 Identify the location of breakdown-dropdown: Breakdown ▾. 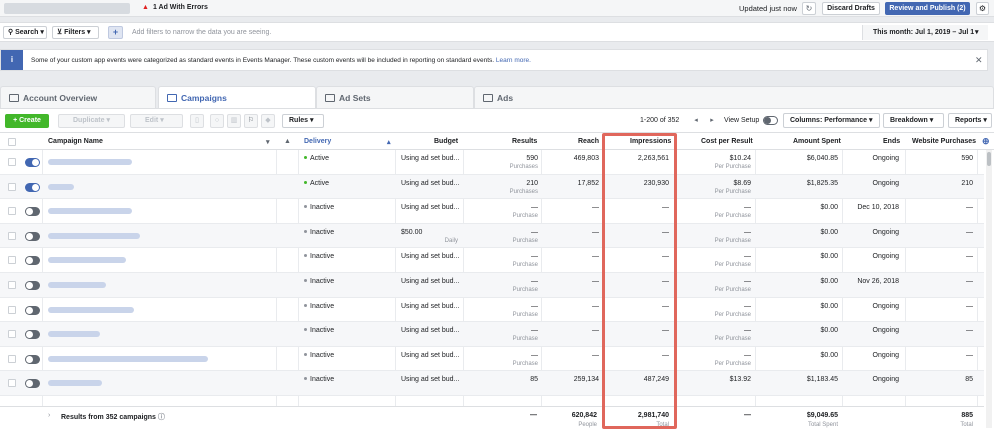
(913, 120).